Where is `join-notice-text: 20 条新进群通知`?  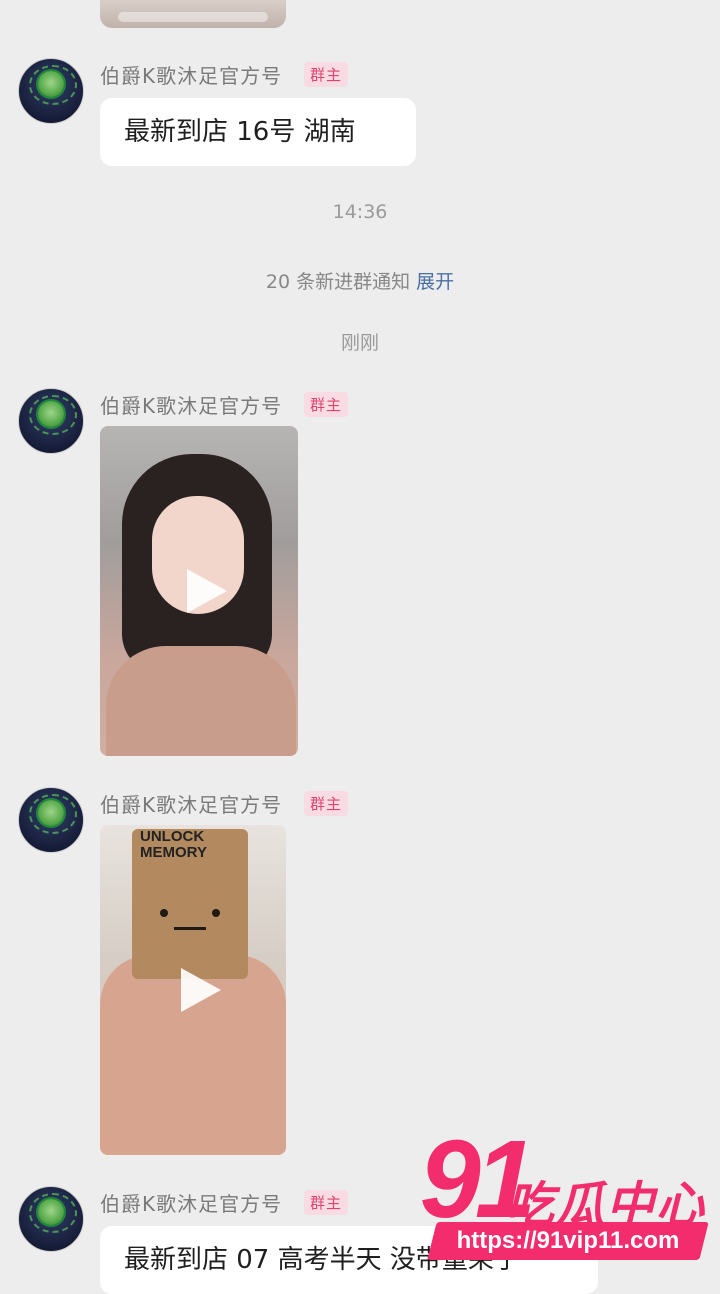
join-notice-text: 20 条新进群通知 is located at coordinates (338, 282).